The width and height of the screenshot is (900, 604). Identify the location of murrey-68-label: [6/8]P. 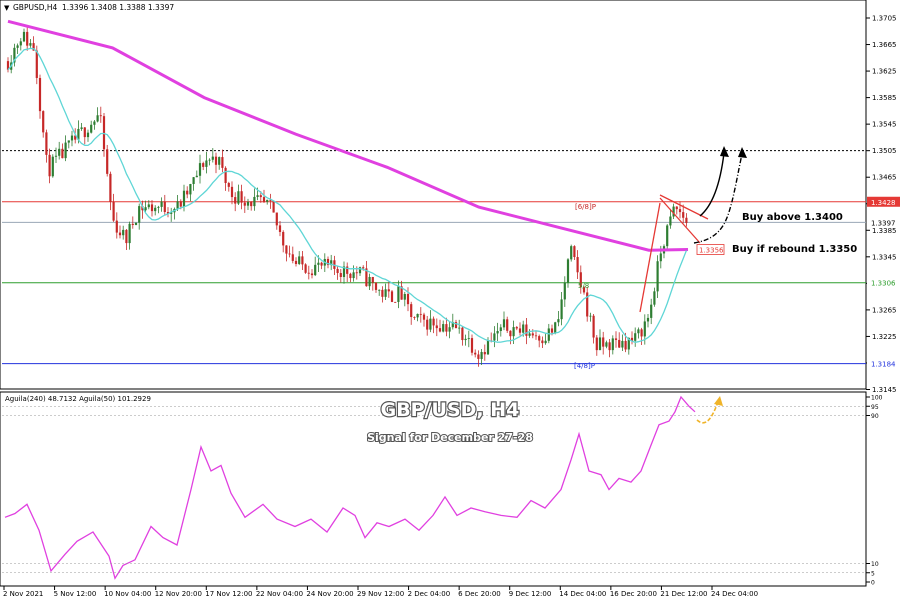
(585, 207).